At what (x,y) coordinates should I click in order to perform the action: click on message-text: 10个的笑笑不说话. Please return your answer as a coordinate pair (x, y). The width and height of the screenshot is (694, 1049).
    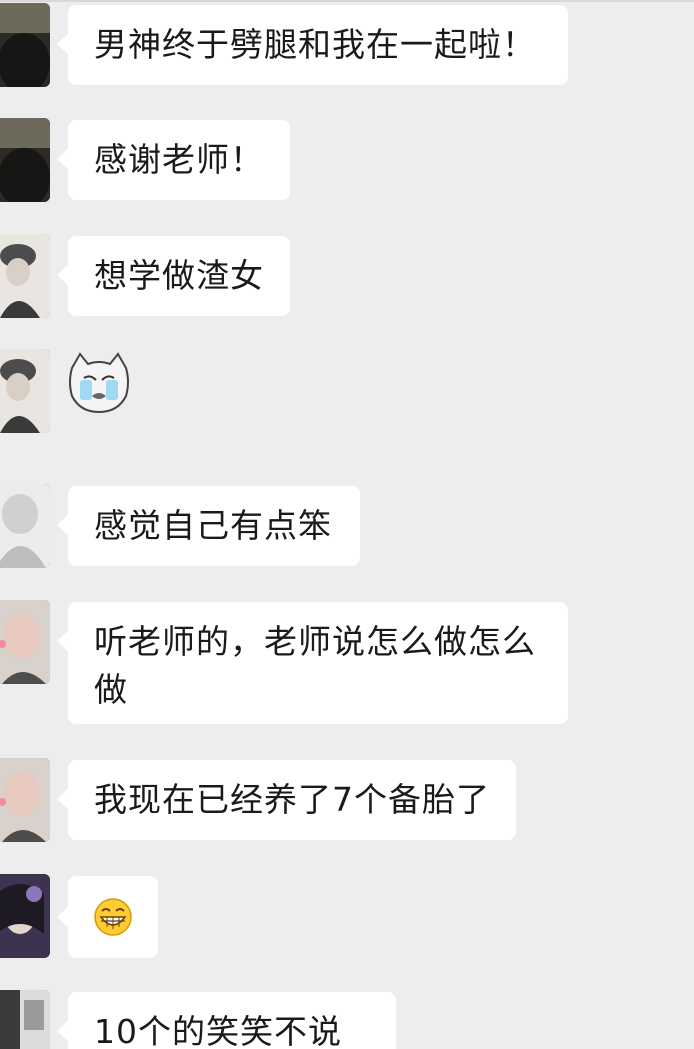
    Looking at the image, I should click on (218, 1030).